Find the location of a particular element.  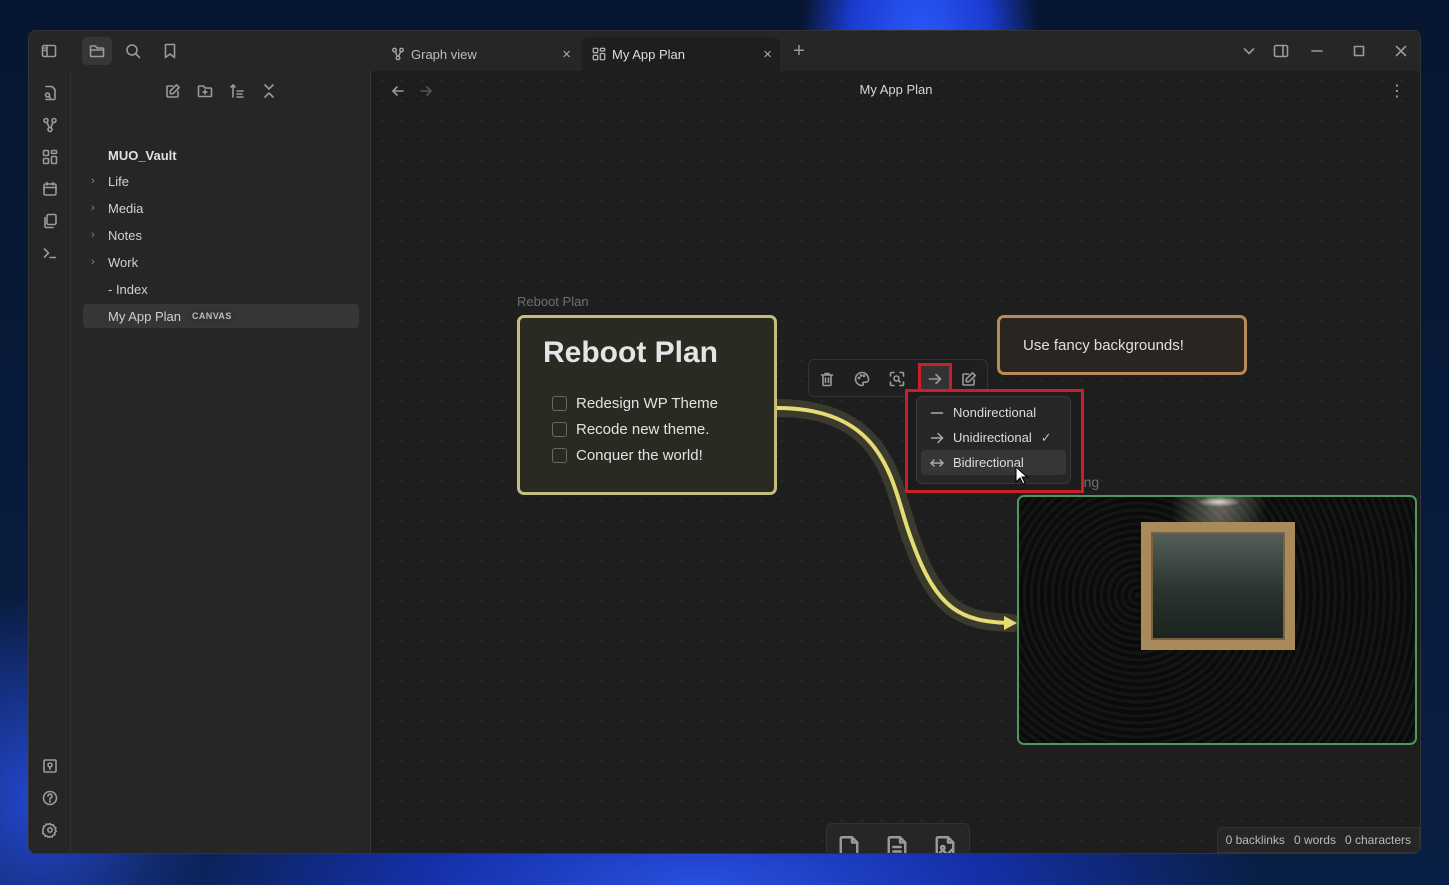

menu-item-unidirectional: Unidirectional ✓ is located at coordinates (993, 437).